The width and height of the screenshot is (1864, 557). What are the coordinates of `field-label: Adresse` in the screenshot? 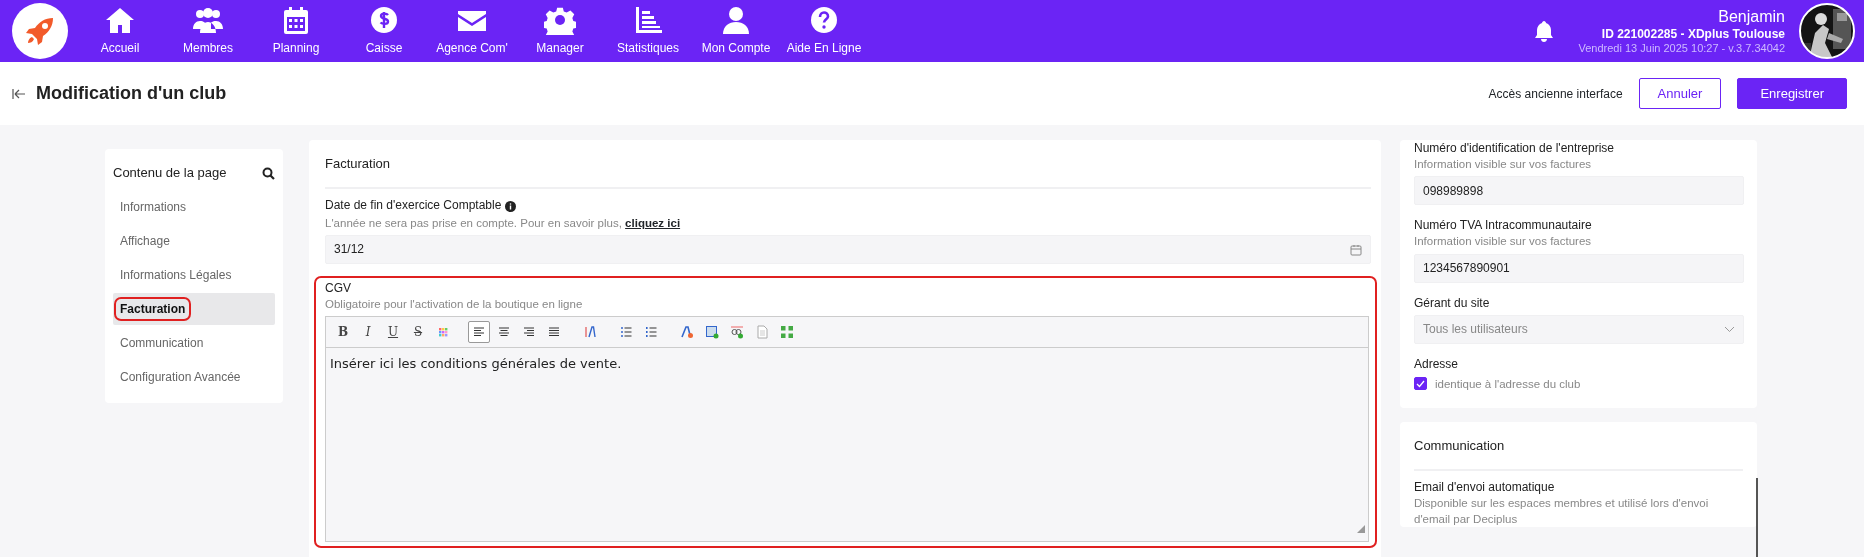 It's located at (1437, 363).